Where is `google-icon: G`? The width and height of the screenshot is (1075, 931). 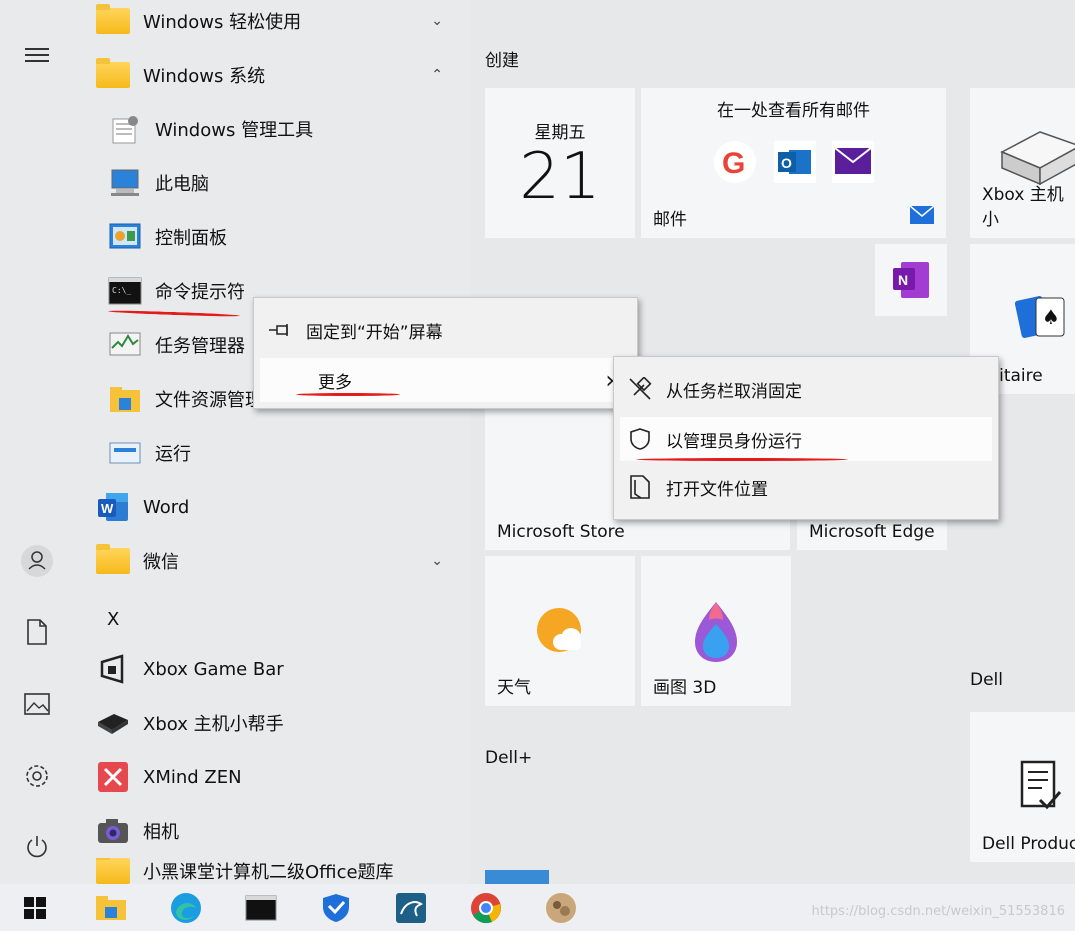
google-icon: G is located at coordinates (735, 164).